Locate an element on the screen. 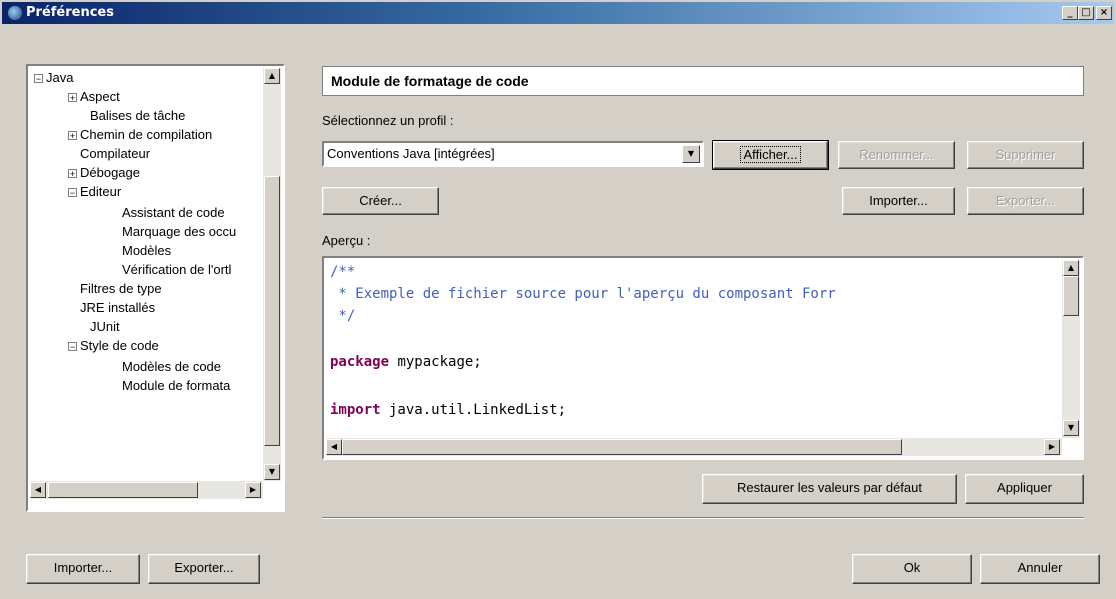  tree-item-module-formatage: Module de formata is located at coordinates (176, 385).